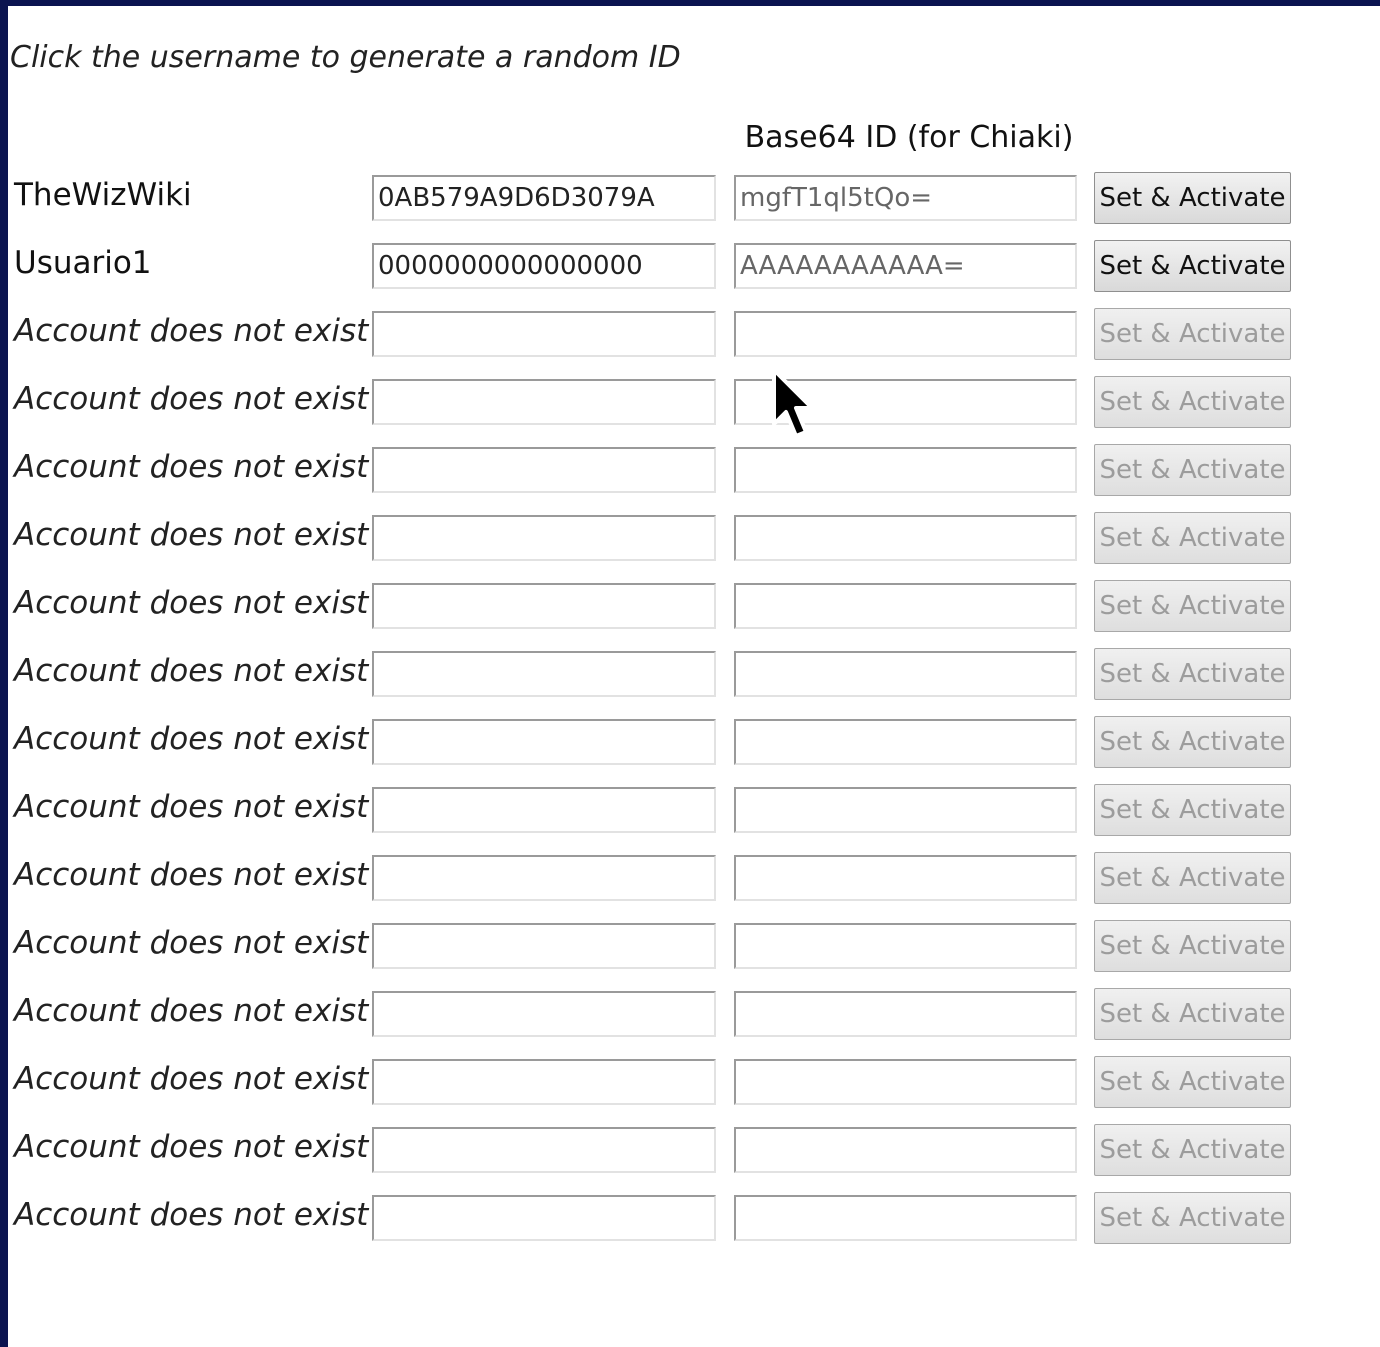 The width and height of the screenshot is (1380, 1347). What do you see at coordinates (103, 195) in the screenshot?
I see `username-label: TheWizWiki` at bounding box center [103, 195].